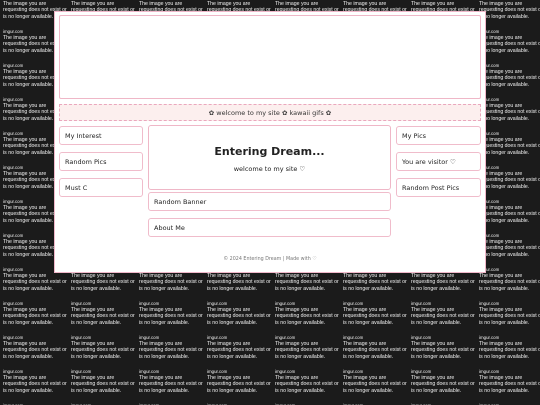 This screenshot has height=405, width=540. What do you see at coordinates (438, 135) in the screenshot?
I see `nav-my-pics: My Pics` at bounding box center [438, 135].